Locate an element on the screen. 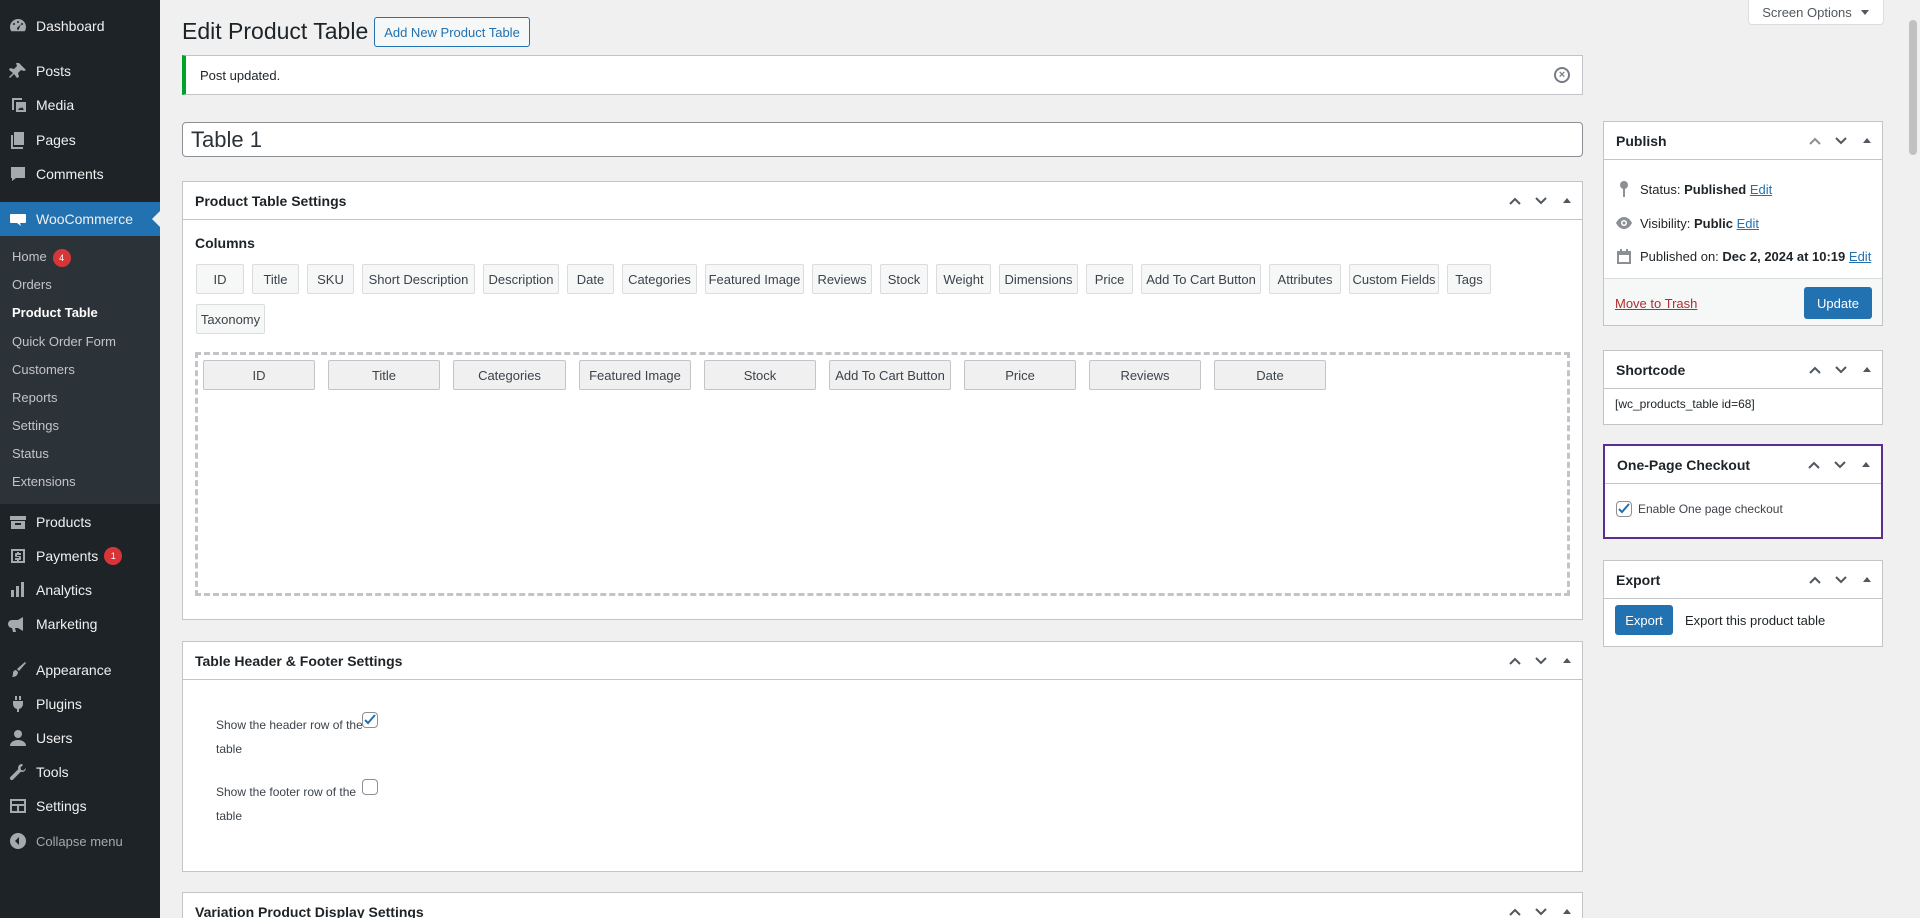 The width and height of the screenshot is (1920, 918). sidebar-item-users: Users is located at coordinates (80, 738).